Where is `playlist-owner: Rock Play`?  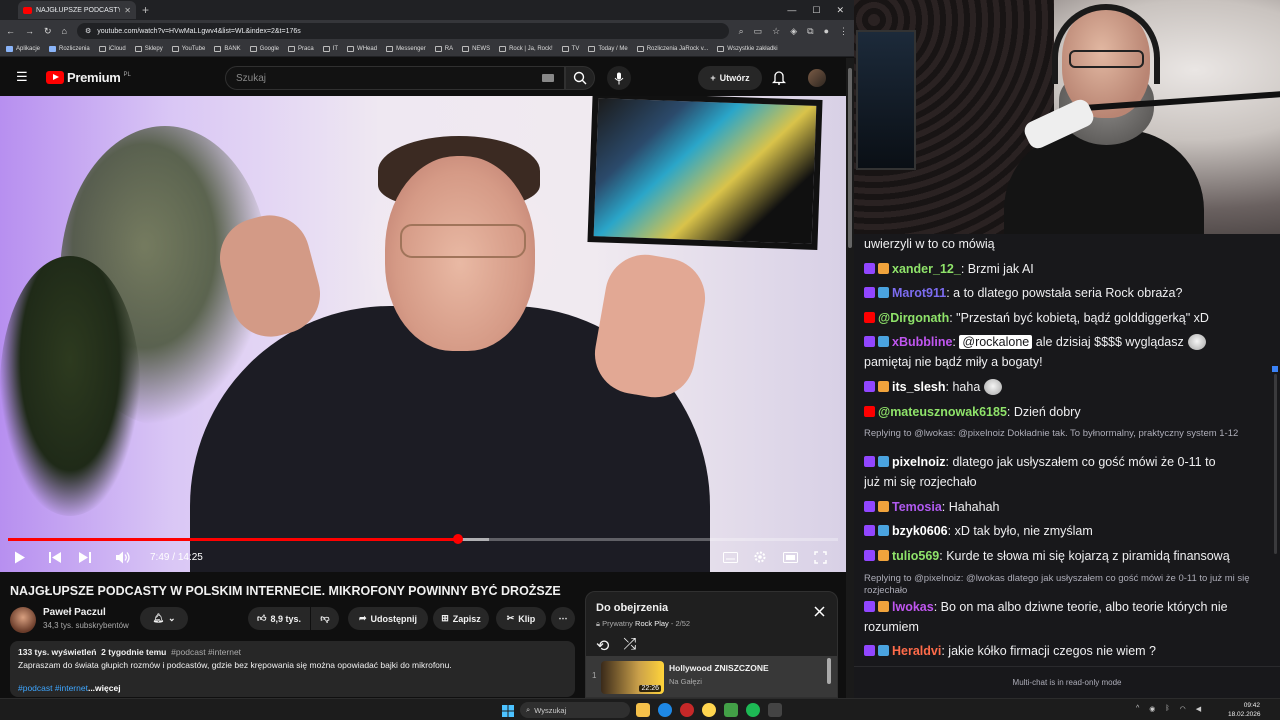 playlist-owner: Rock Play is located at coordinates (652, 623).